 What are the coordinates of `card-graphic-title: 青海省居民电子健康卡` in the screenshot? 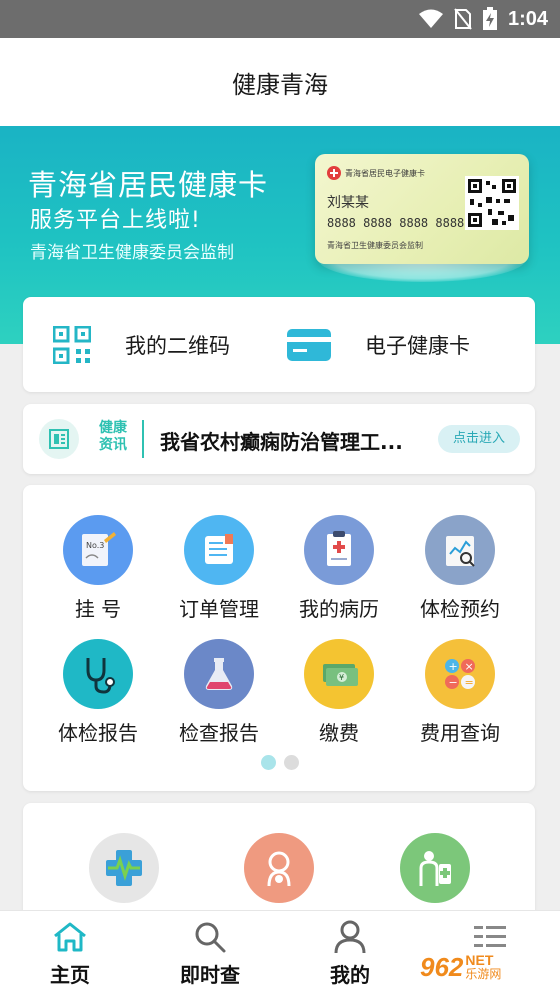 It's located at (385, 173).